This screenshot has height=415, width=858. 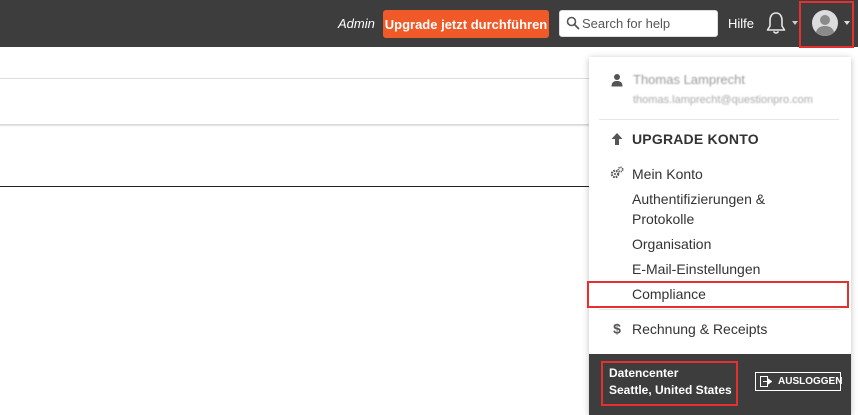 What do you see at coordinates (669, 383) in the screenshot?
I see `datacenter-highlight` at bounding box center [669, 383].